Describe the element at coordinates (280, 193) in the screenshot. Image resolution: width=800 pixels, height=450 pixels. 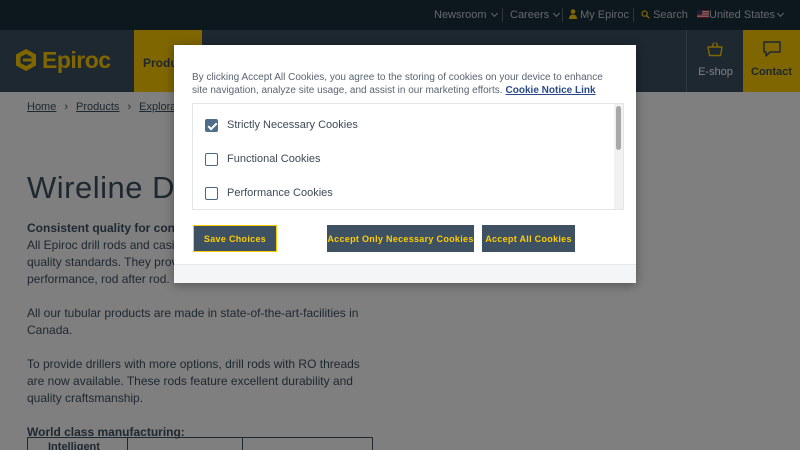
I see `category-label: Performance Cookies` at that location.